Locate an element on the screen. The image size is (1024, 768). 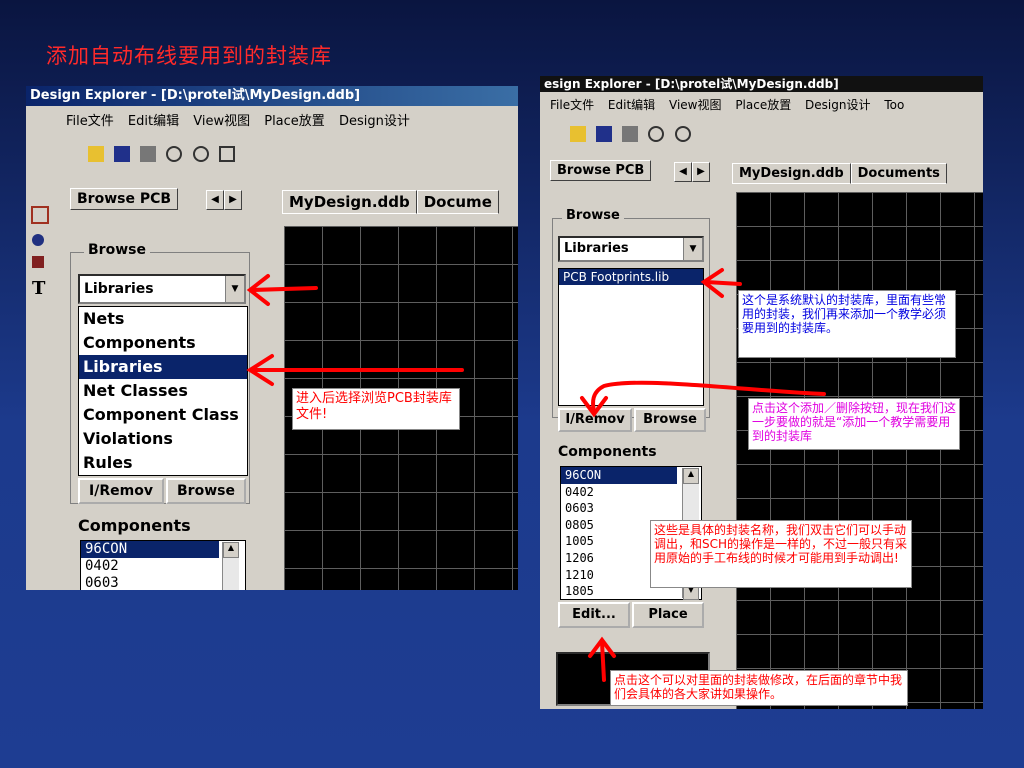
right-tab-next-icon: ▶ is located at coordinates (701, 172).